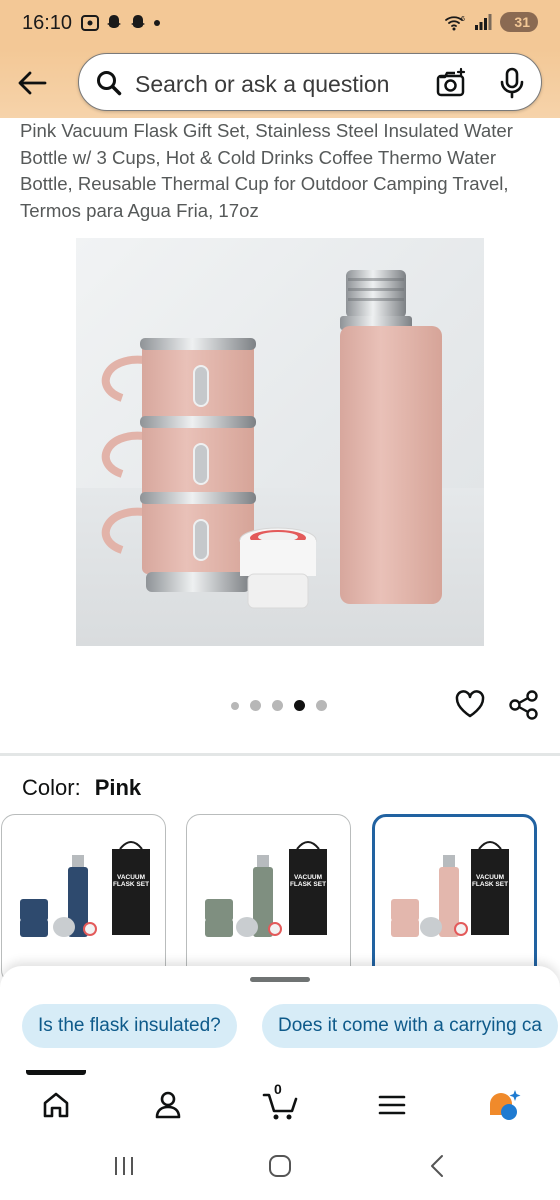  I want to click on home-icon, so click(56, 1105).